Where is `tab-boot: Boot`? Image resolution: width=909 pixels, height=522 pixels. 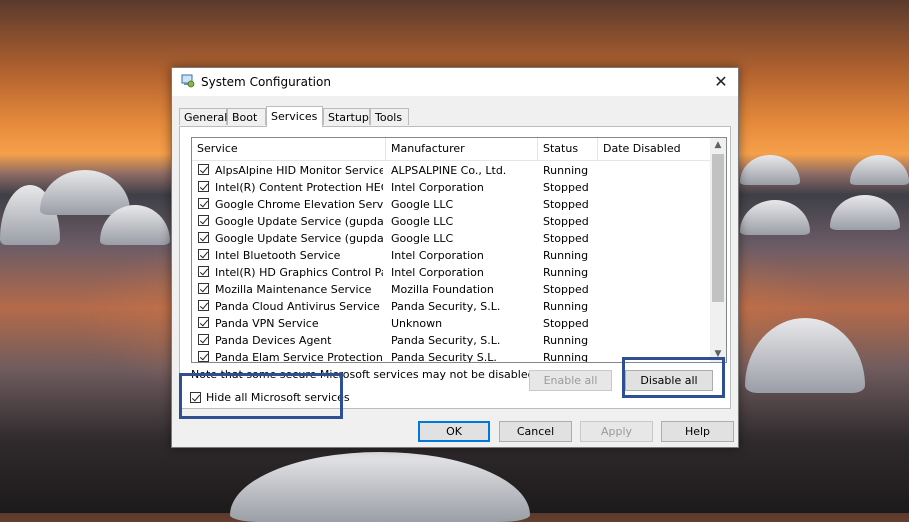 tab-boot: Boot is located at coordinates (246, 116).